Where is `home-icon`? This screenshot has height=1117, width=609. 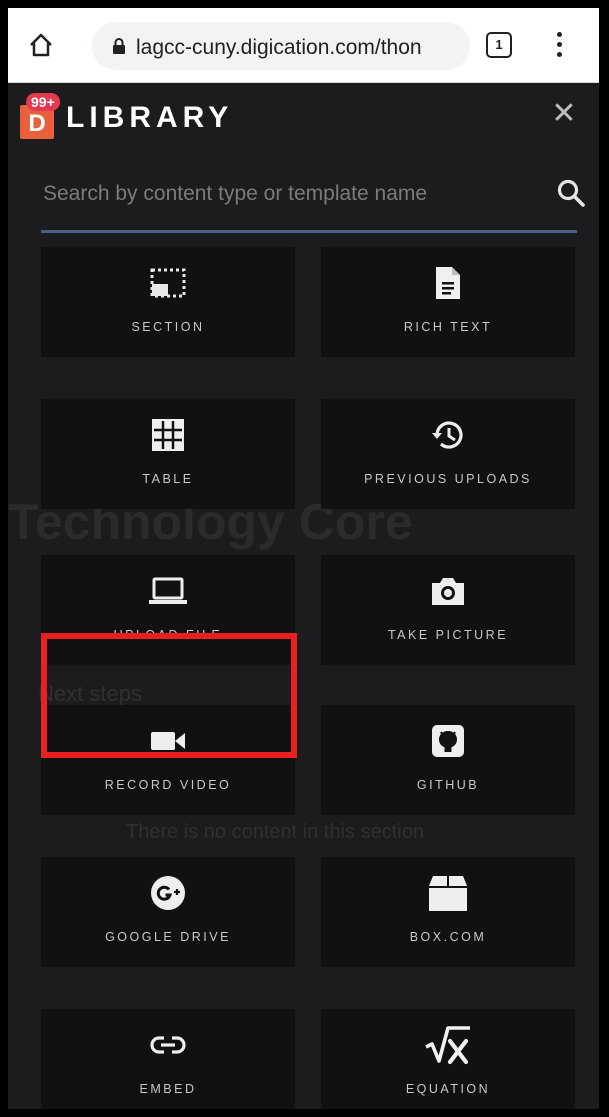
home-icon is located at coordinates (41, 45).